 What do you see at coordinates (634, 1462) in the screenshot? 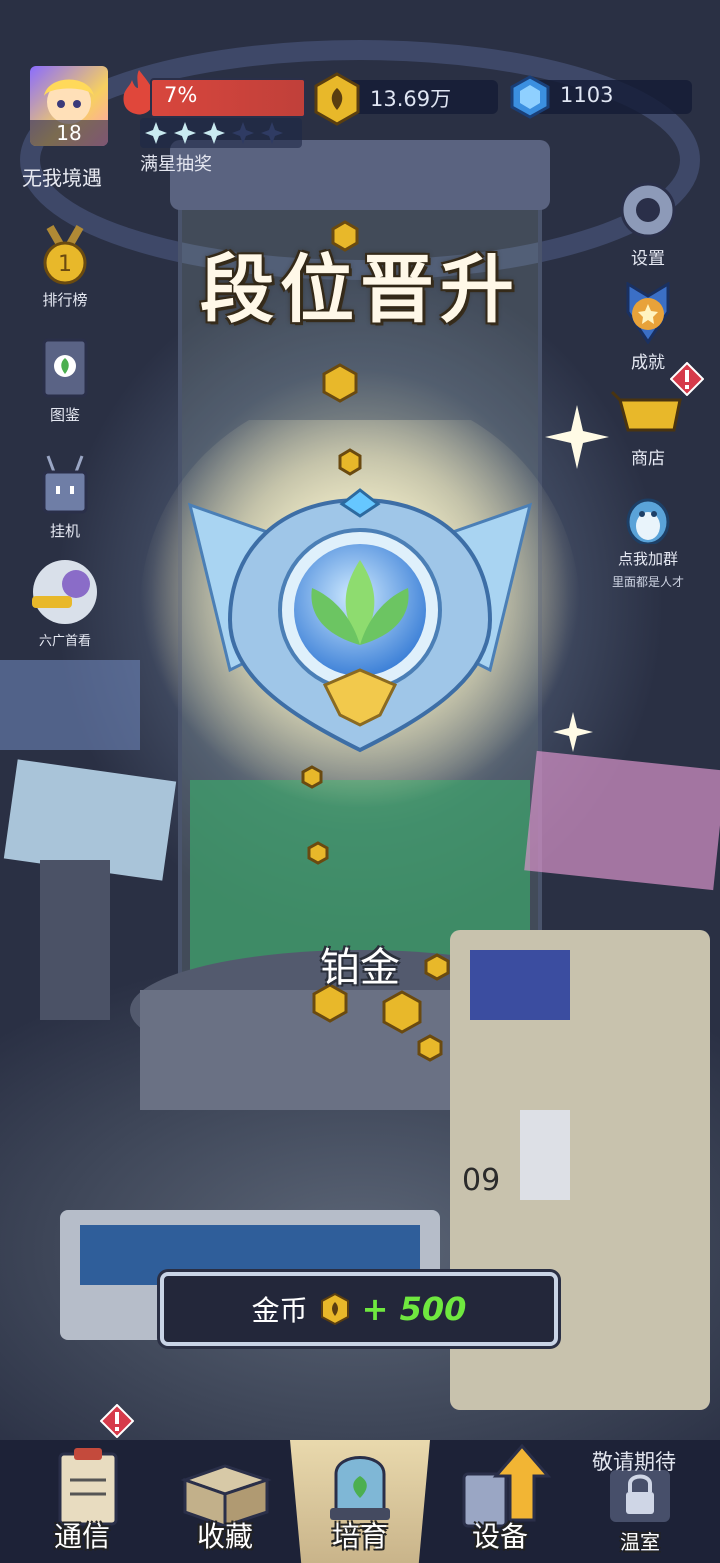
I see `coming-soon-label: 敬请期待` at bounding box center [634, 1462].